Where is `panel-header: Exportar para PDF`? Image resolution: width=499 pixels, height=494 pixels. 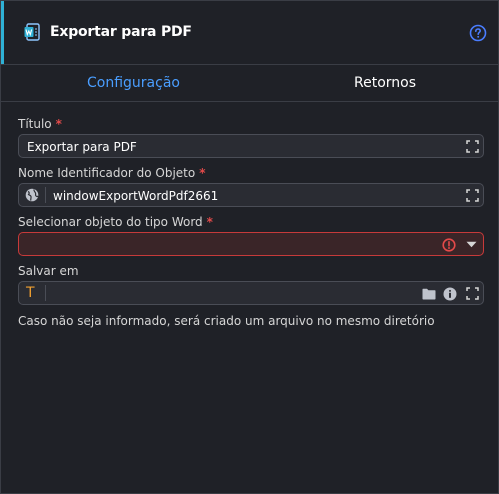 panel-header: Exportar para PDF is located at coordinates (249, 32).